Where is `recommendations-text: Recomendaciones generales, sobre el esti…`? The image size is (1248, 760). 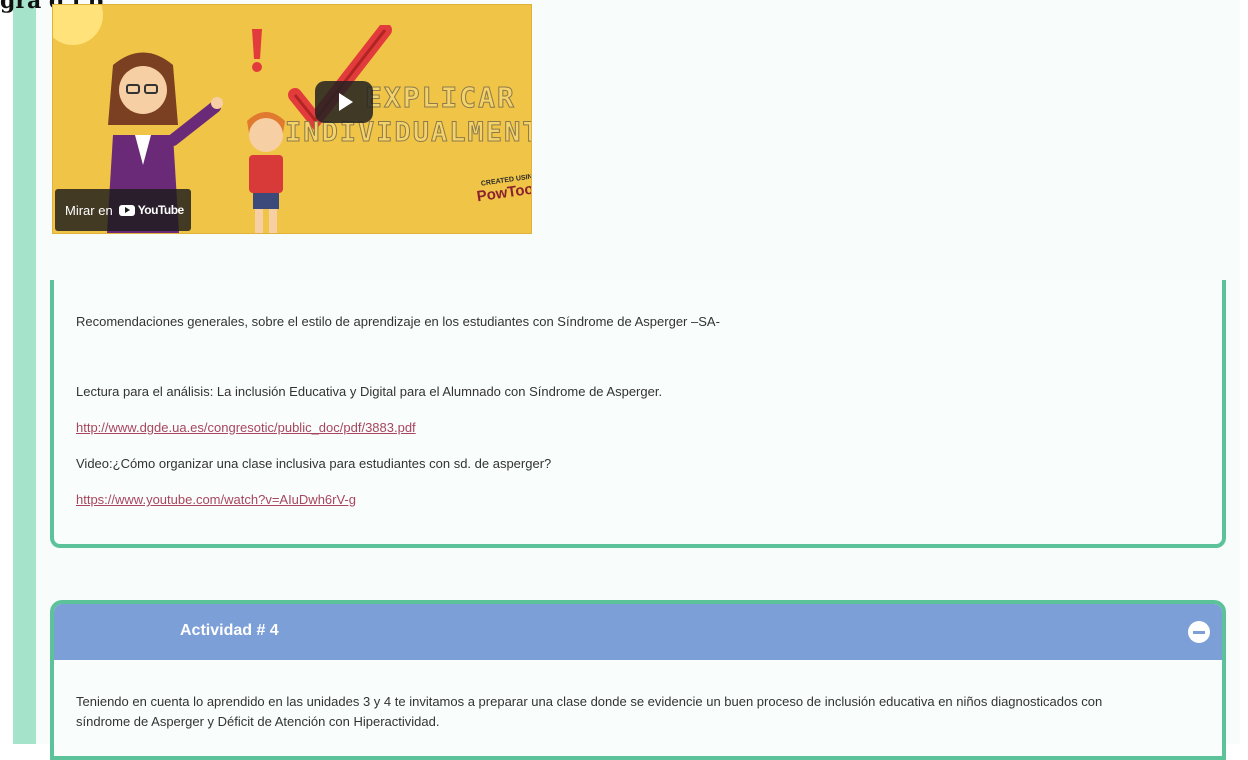 recommendations-text: Recomendaciones generales, sobre el esti… is located at coordinates (398, 321).